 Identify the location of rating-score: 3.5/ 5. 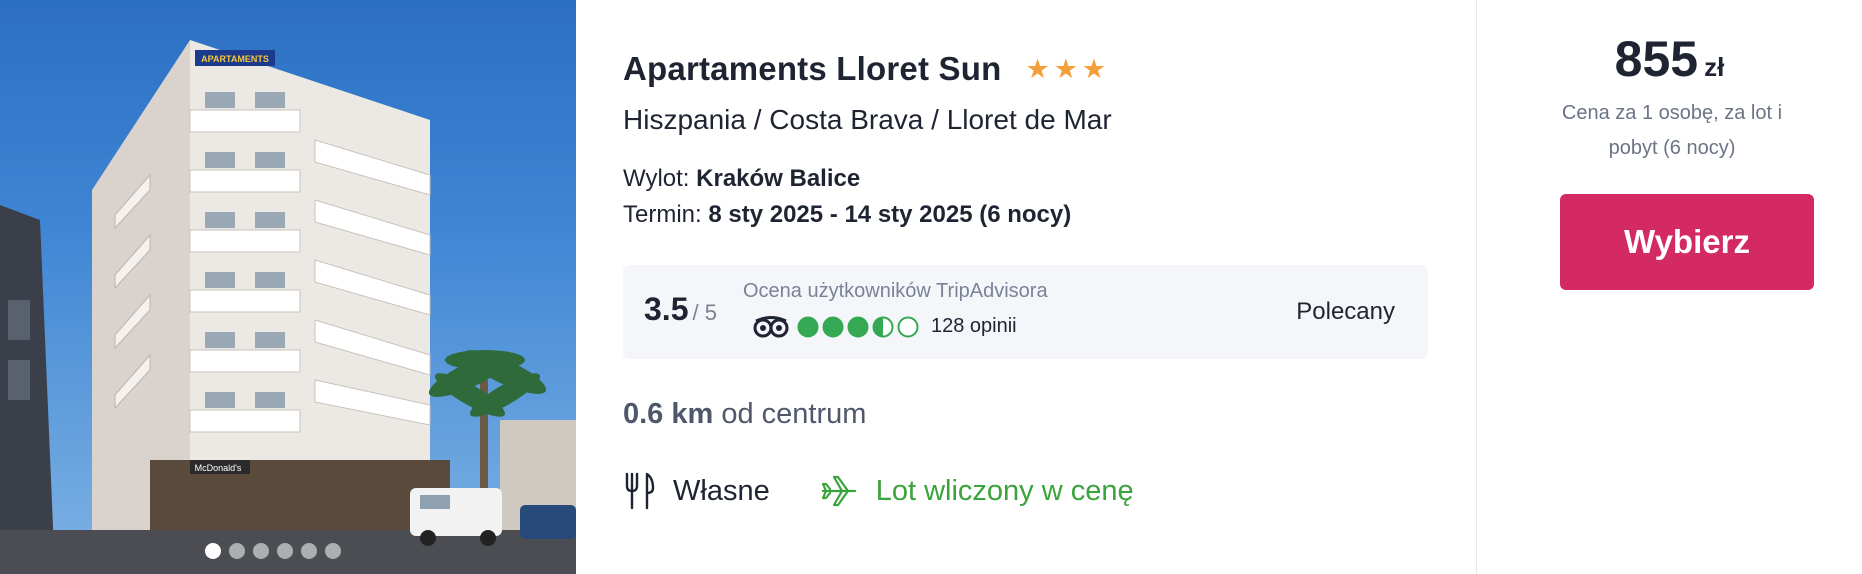
(680, 309).